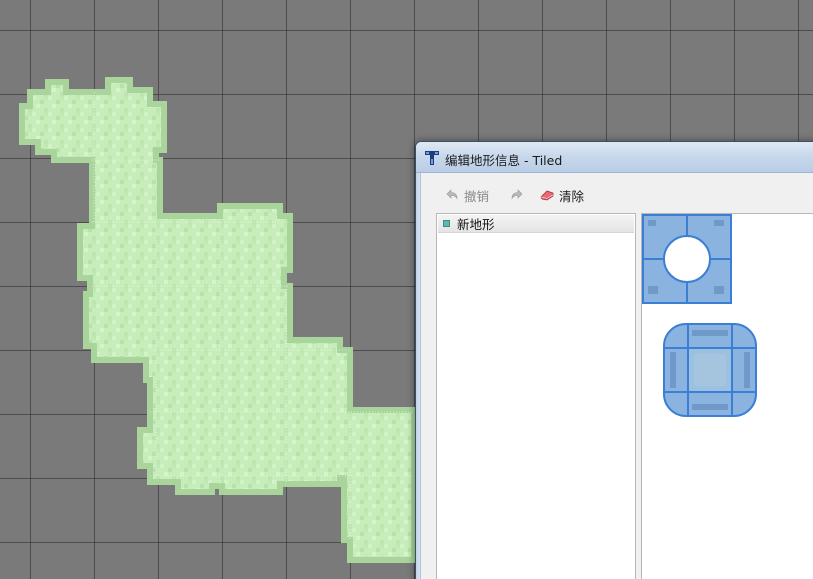 The height and width of the screenshot is (579, 813). Describe the element at coordinates (572, 196) in the screenshot. I see `clear-label: 清除` at that location.